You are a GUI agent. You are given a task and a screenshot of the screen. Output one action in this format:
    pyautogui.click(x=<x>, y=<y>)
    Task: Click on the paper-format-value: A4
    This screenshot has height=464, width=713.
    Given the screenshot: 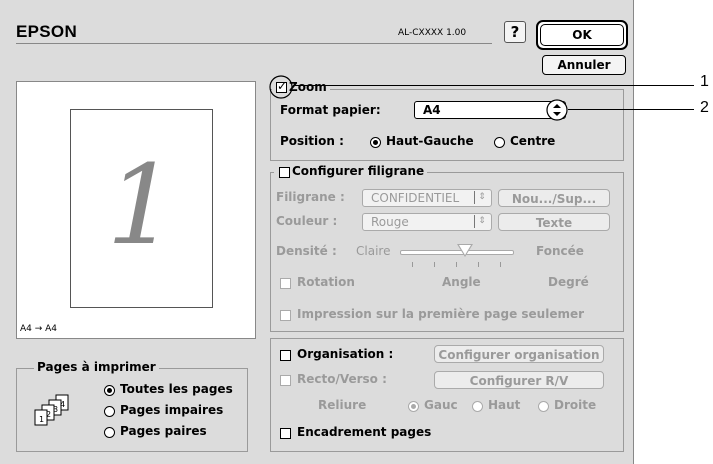 What is the action you would take?
    pyautogui.click(x=432, y=110)
    